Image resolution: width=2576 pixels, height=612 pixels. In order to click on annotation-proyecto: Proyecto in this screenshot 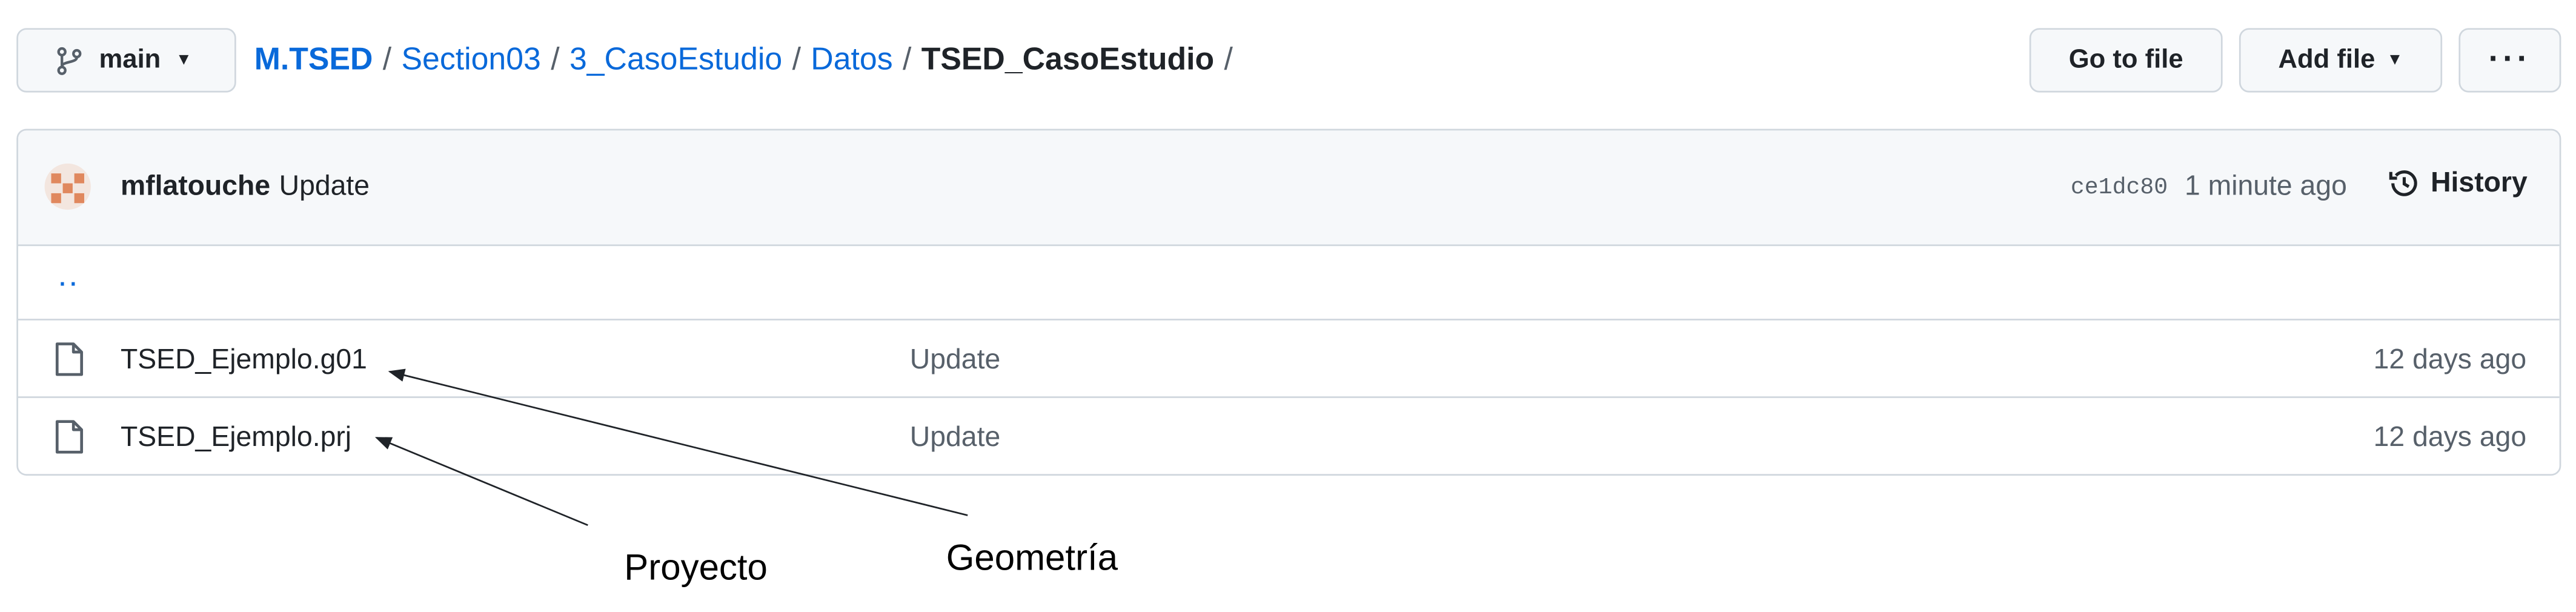, I will do `click(696, 567)`.